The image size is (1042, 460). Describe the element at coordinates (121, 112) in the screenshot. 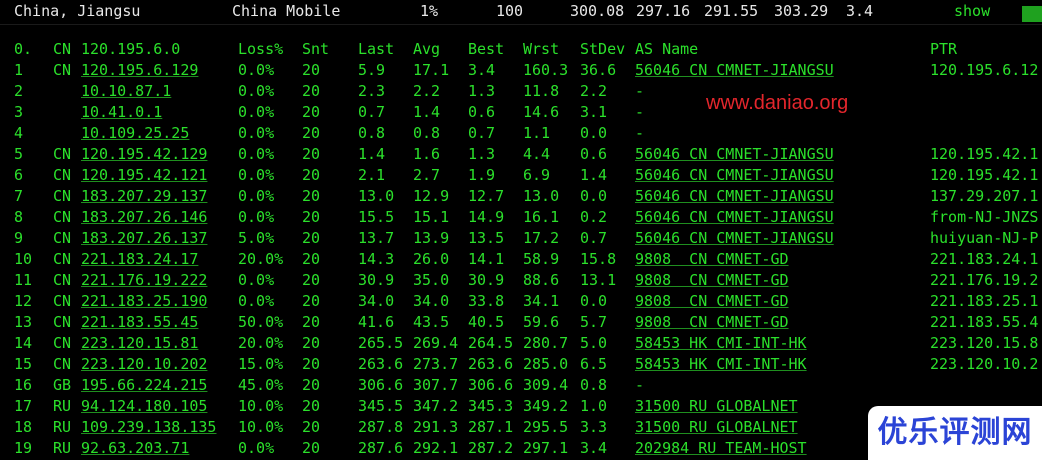

I see `cell-host: 10.41.0.1` at that location.